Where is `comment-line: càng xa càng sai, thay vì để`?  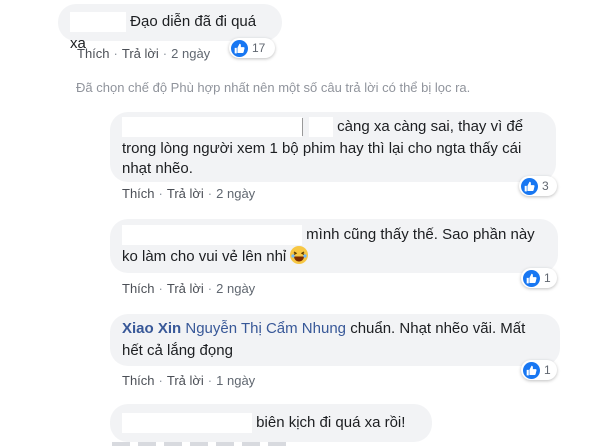
comment-line: càng xa càng sai, thay vì để is located at coordinates (333, 127).